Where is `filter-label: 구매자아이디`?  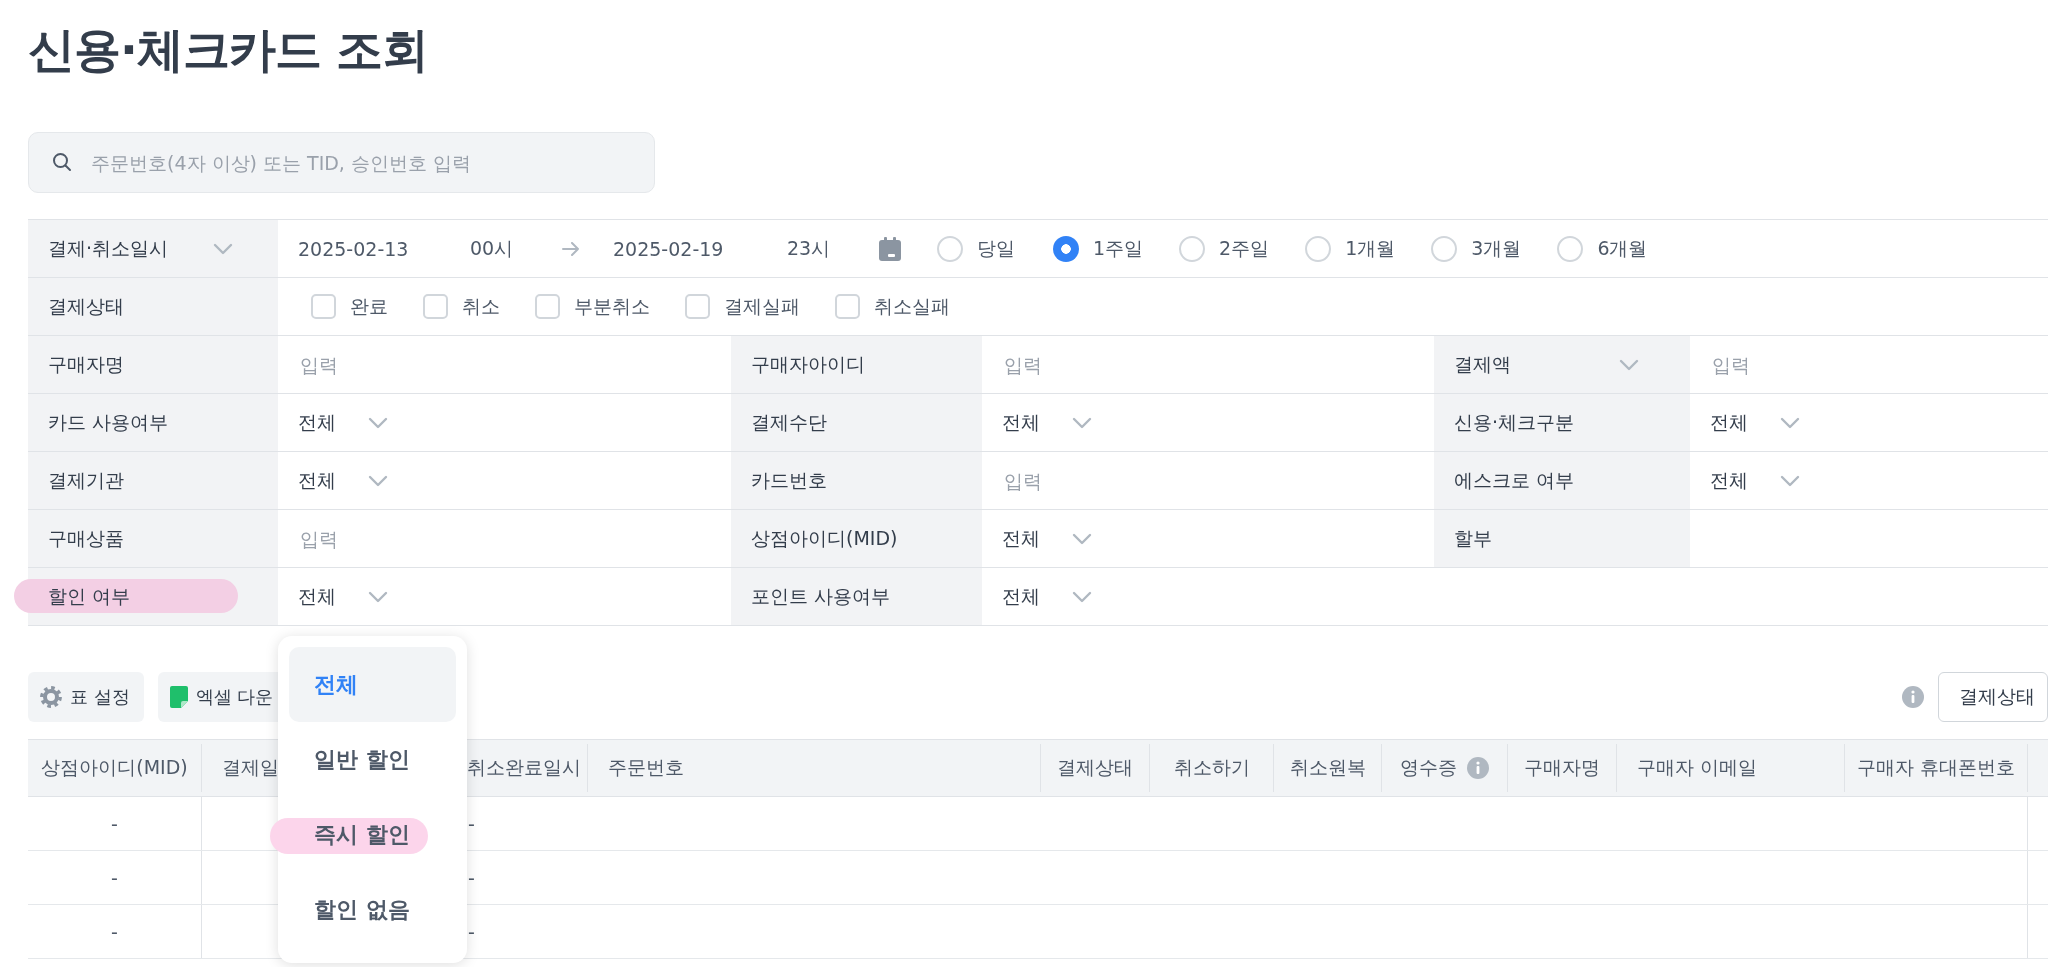
filter-label: 구매자아이디 is located at coordinates (808, 364).